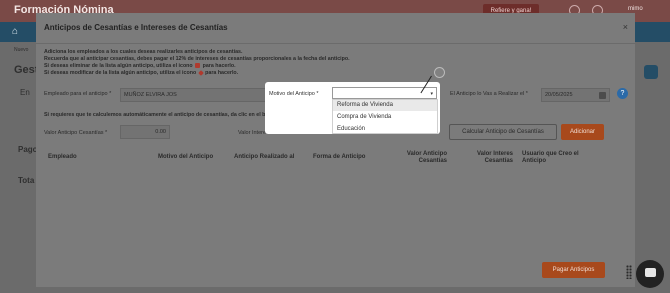 The height and width of the screenshot is (293, 670). I want to click on col-advance-value: Valor Anticipo Cesantías, so click(426, 157).